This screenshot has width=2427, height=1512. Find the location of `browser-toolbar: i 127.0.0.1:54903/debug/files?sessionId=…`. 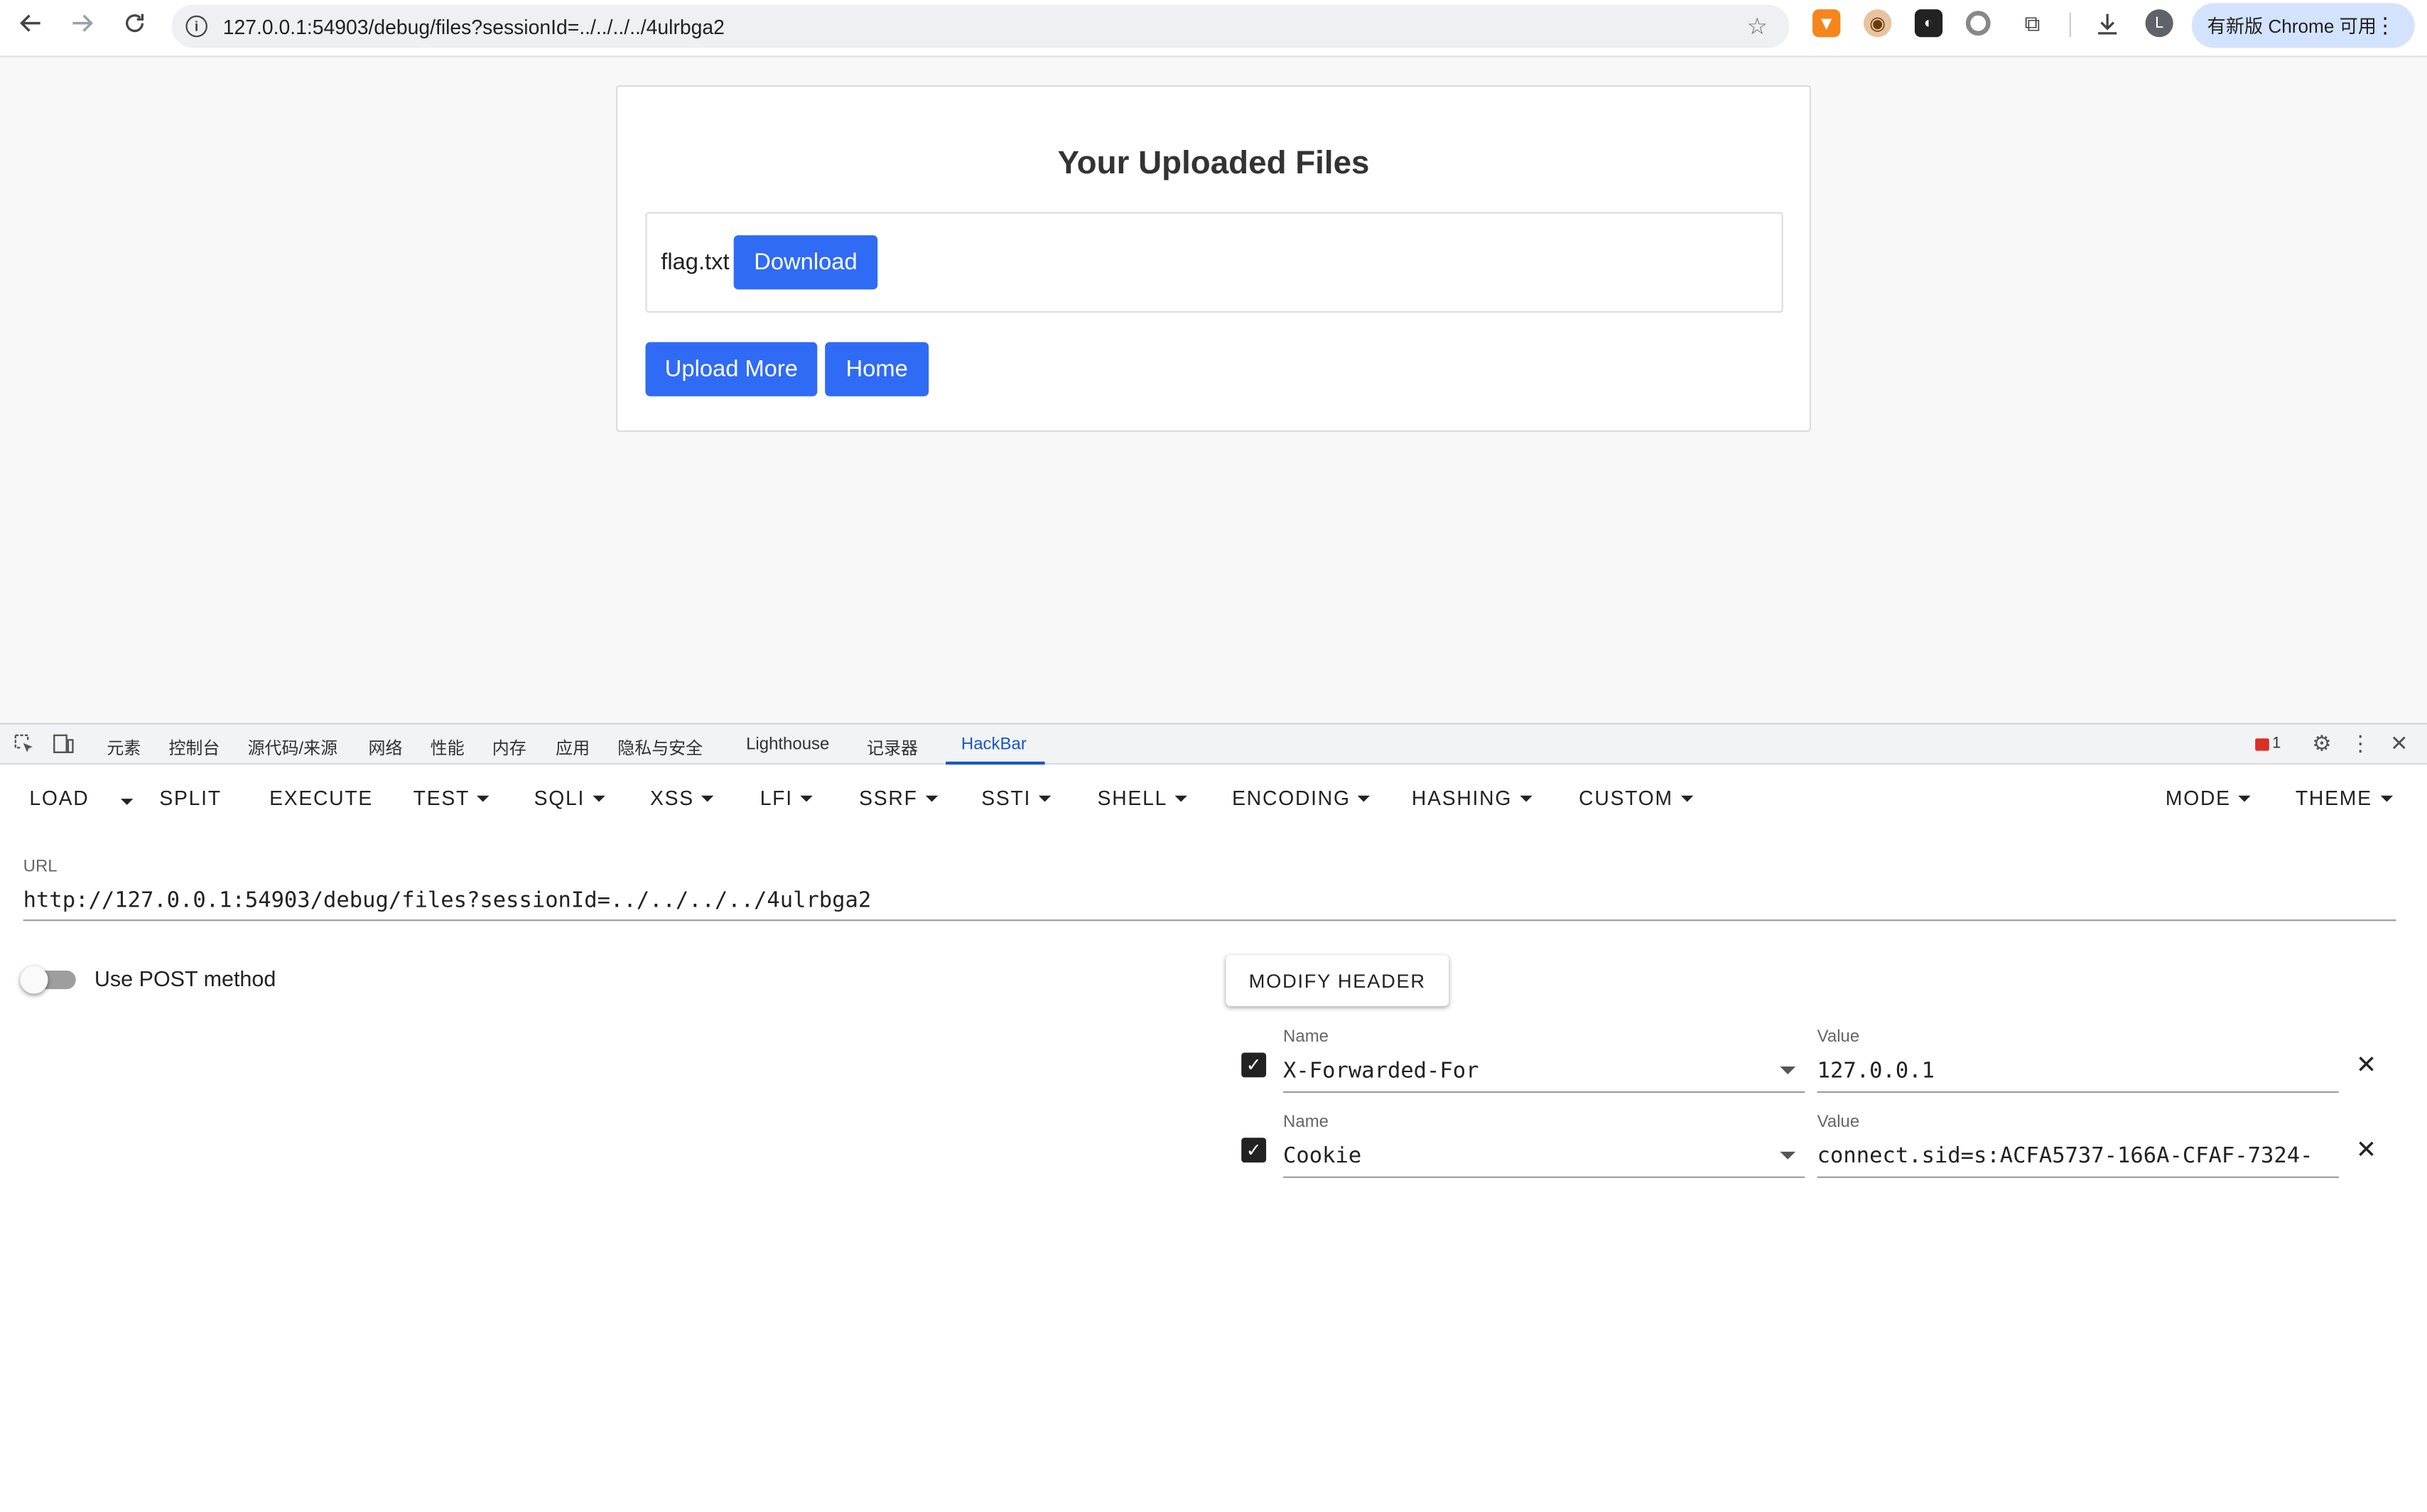

browser-toolbar: i 127.0.0.1:54903/debug/files?sessionId=… is located at coordinates (1213, 29).